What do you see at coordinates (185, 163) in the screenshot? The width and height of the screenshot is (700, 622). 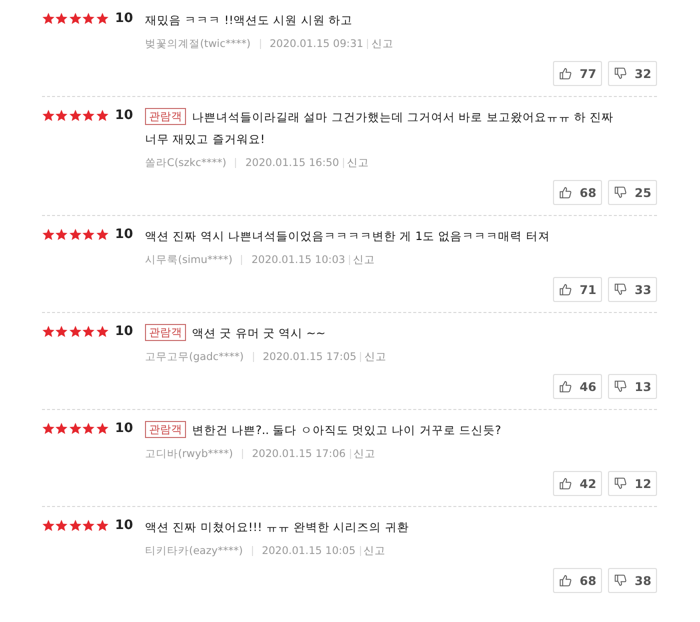 I see `author-name: 쏠라C(szkc****)` at bounding box center [185, 163].